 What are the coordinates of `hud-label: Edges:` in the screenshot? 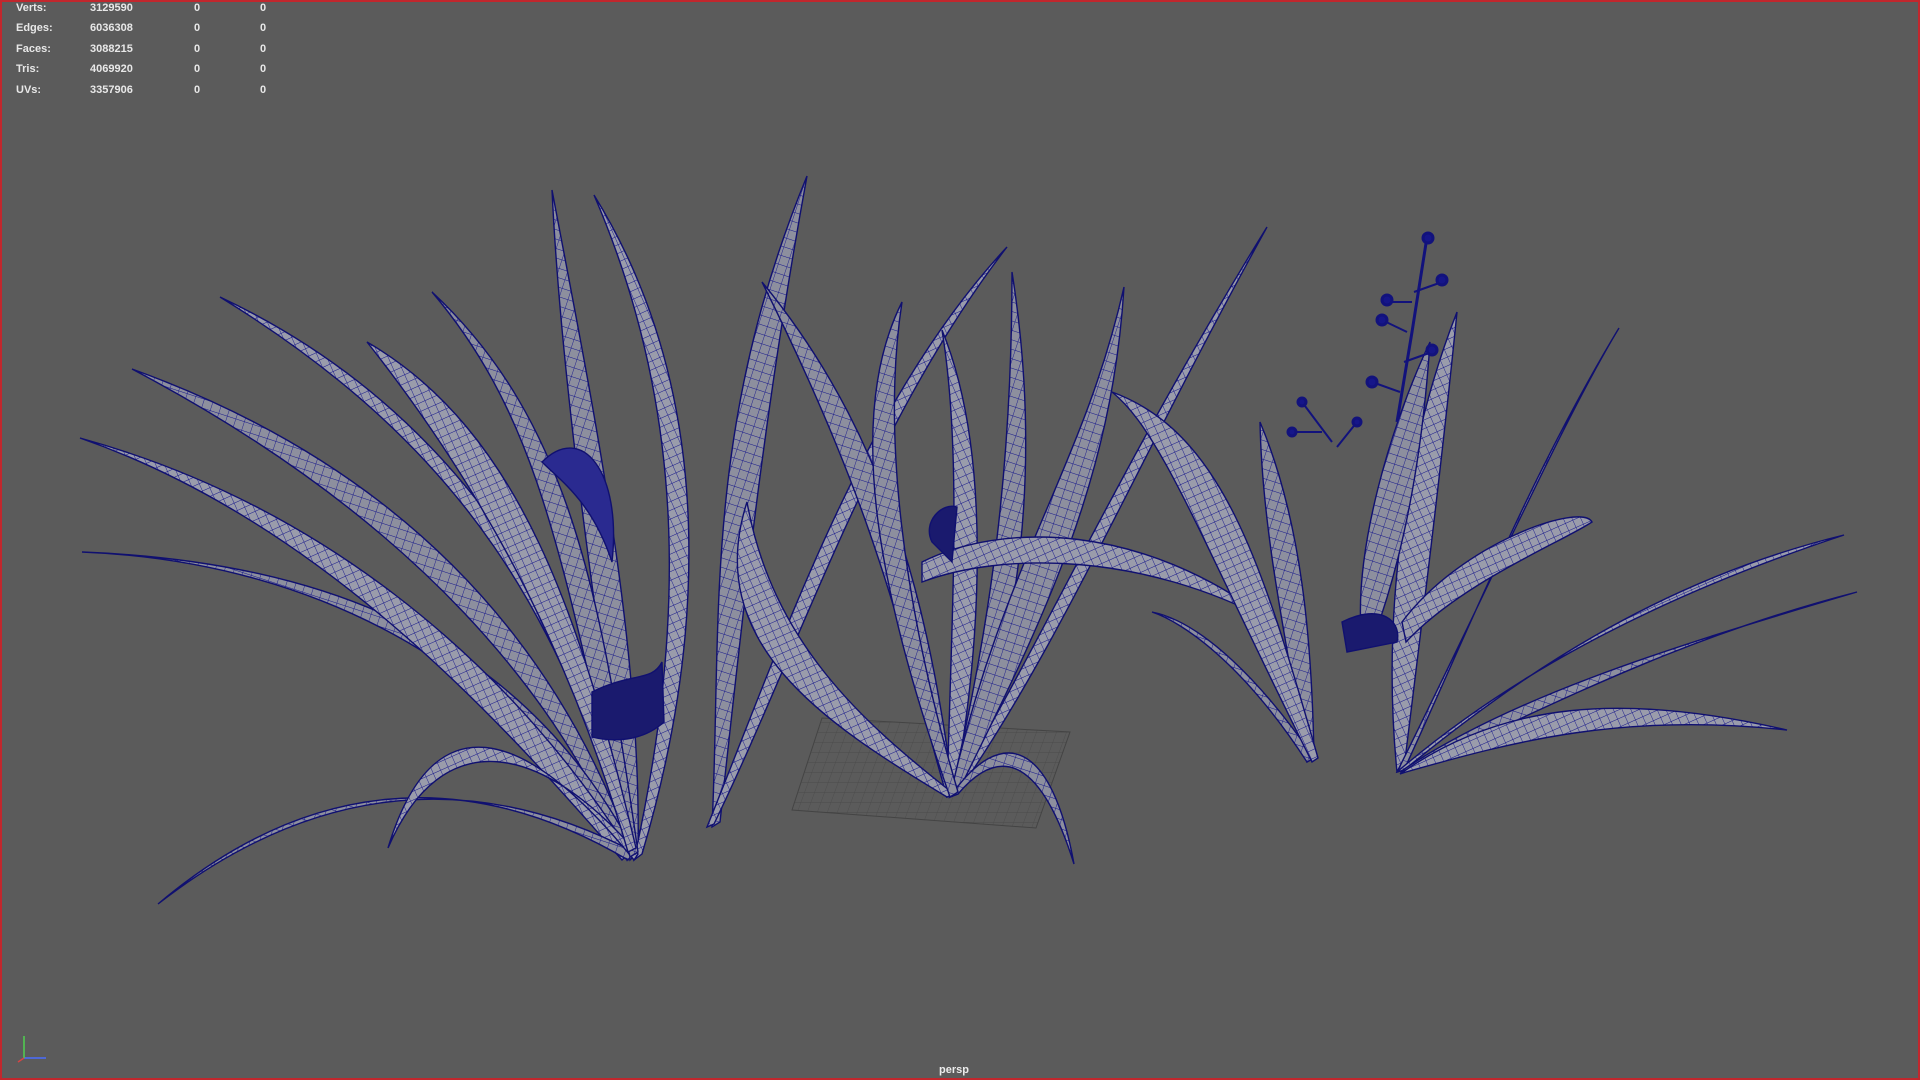 It's located at (34, 28).